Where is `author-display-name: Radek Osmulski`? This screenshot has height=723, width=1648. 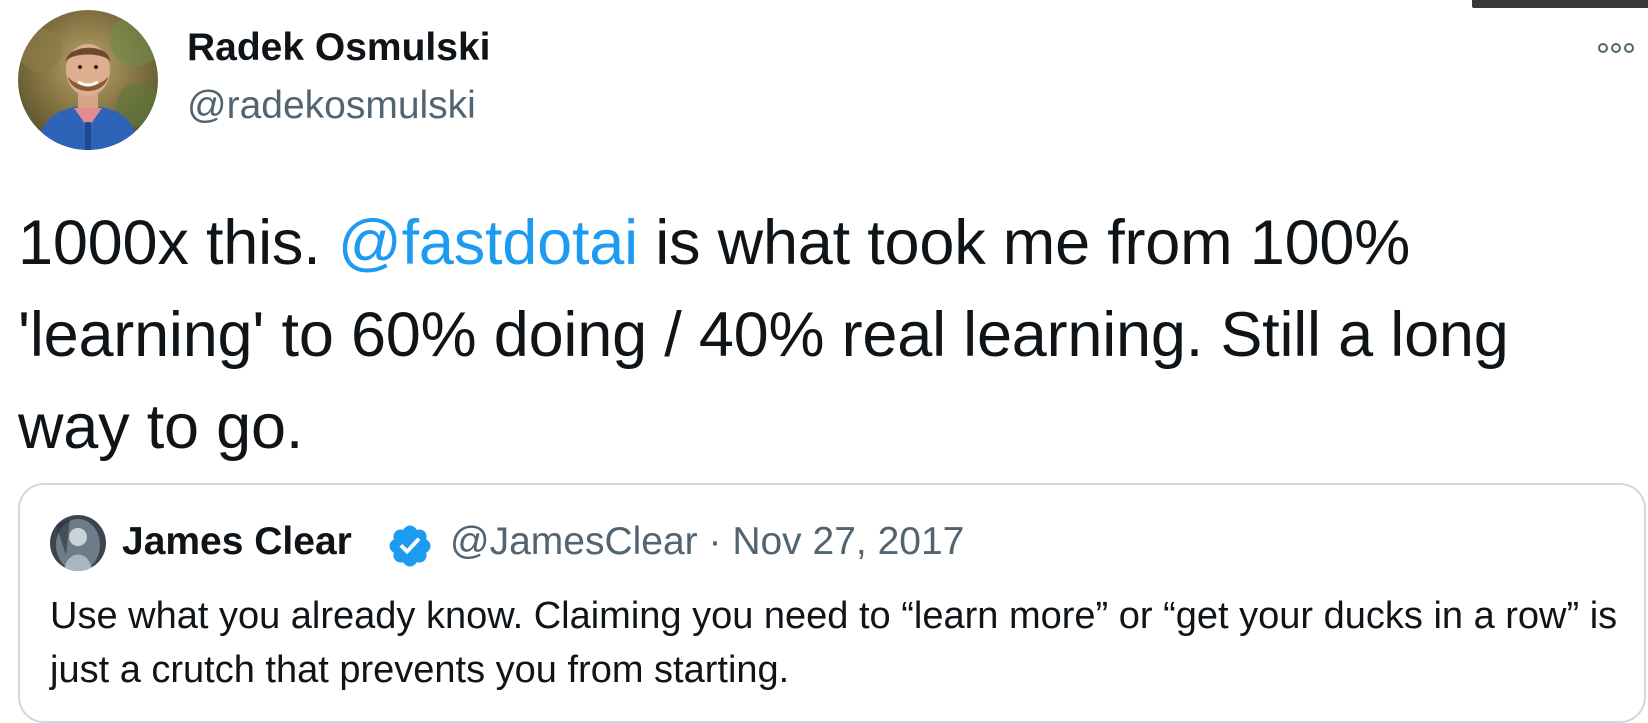 author-display-name: Radek Osmulski is located at coordinates (338, 48).